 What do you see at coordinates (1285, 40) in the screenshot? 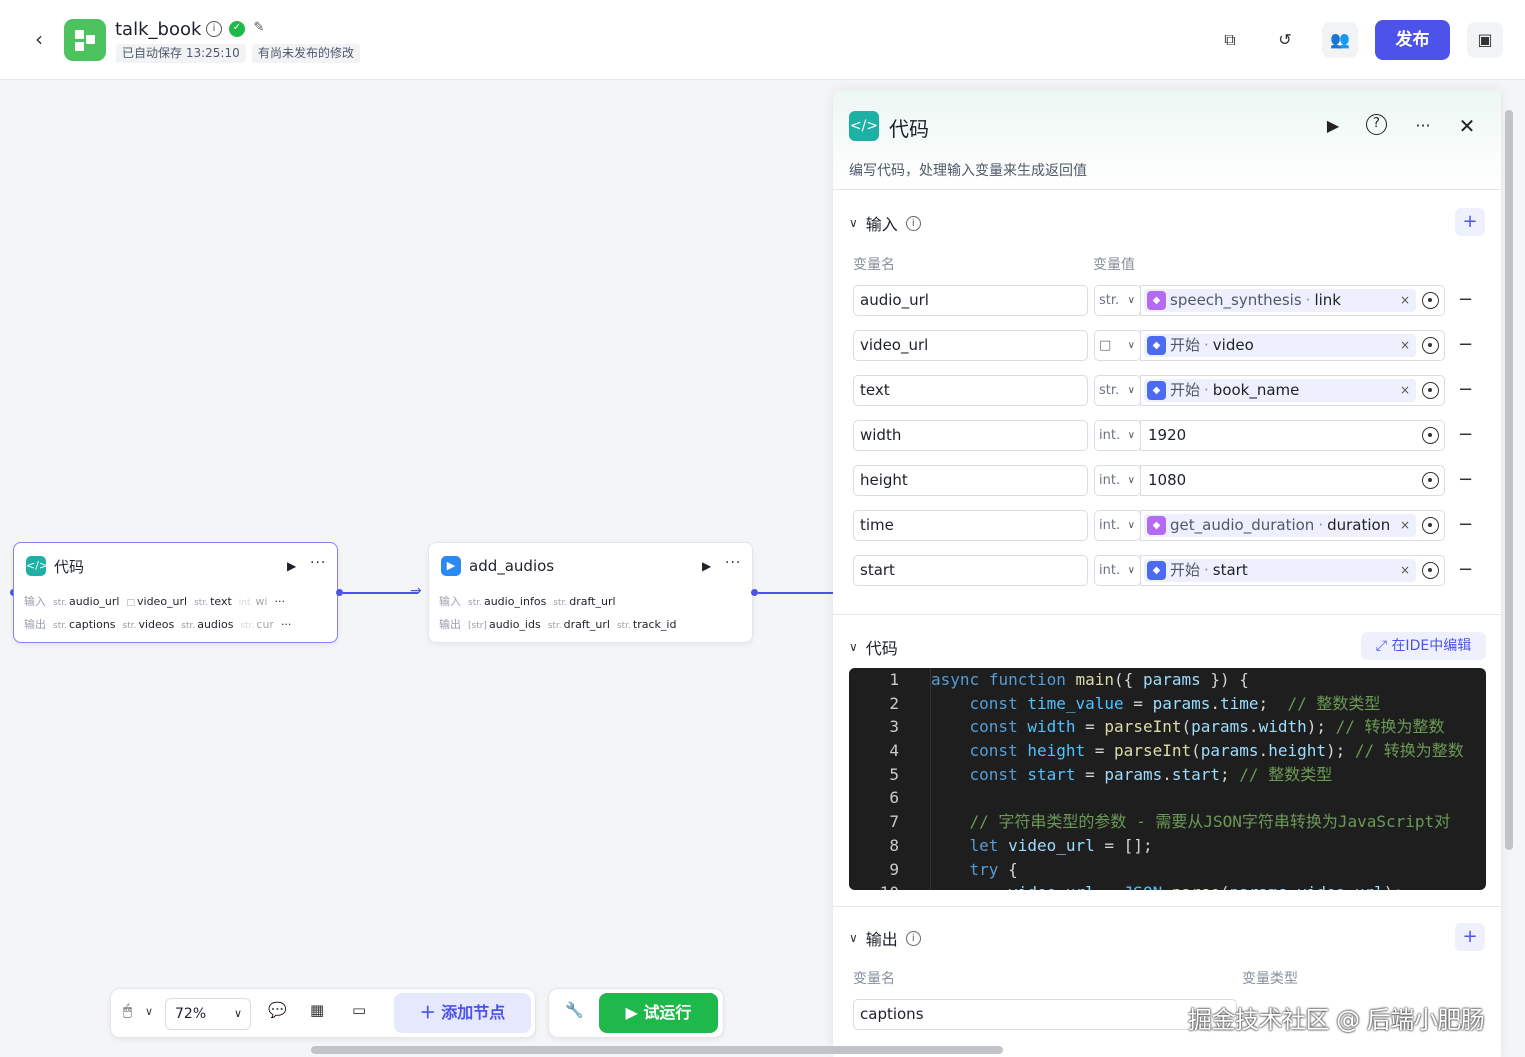
I see `history-icon: ↺` at bounding box center [1285, 40].